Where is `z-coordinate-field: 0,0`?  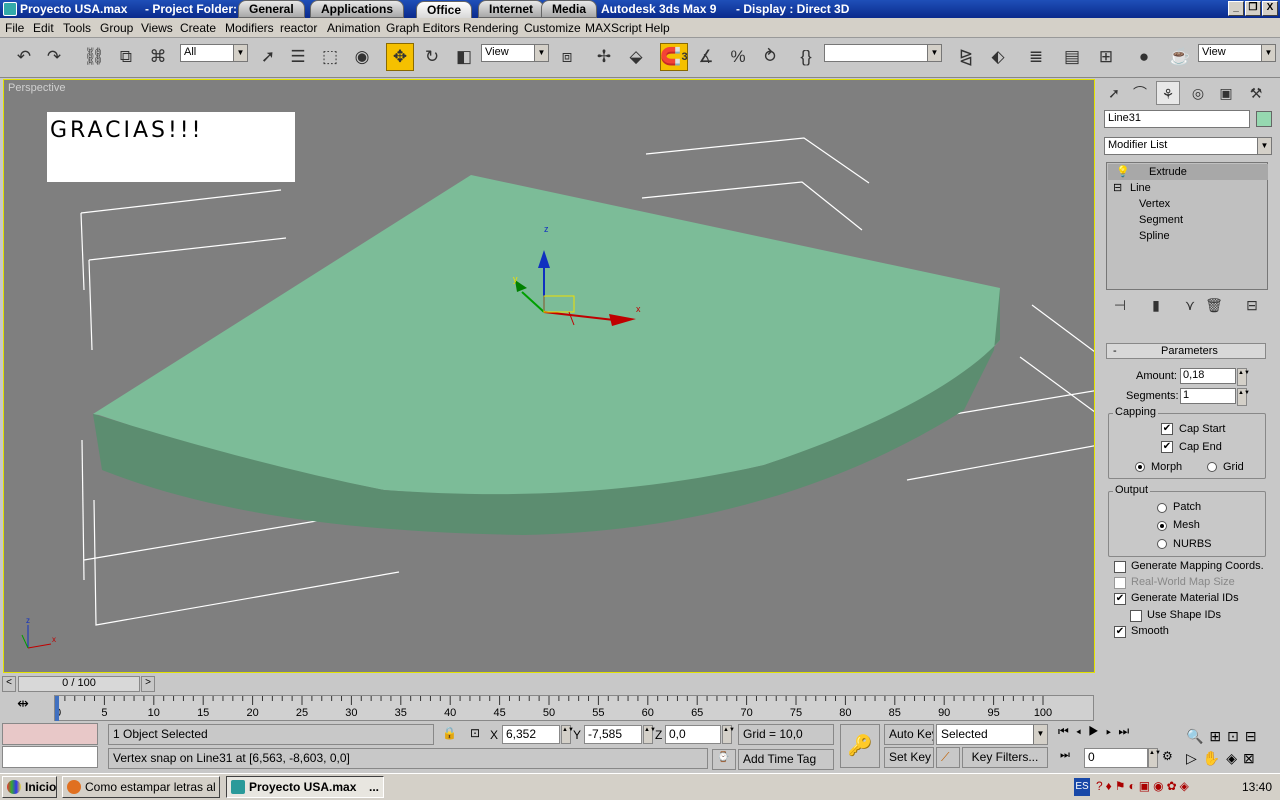 z-coordinate-field: 0,0 is located at coordinates (693, 734).